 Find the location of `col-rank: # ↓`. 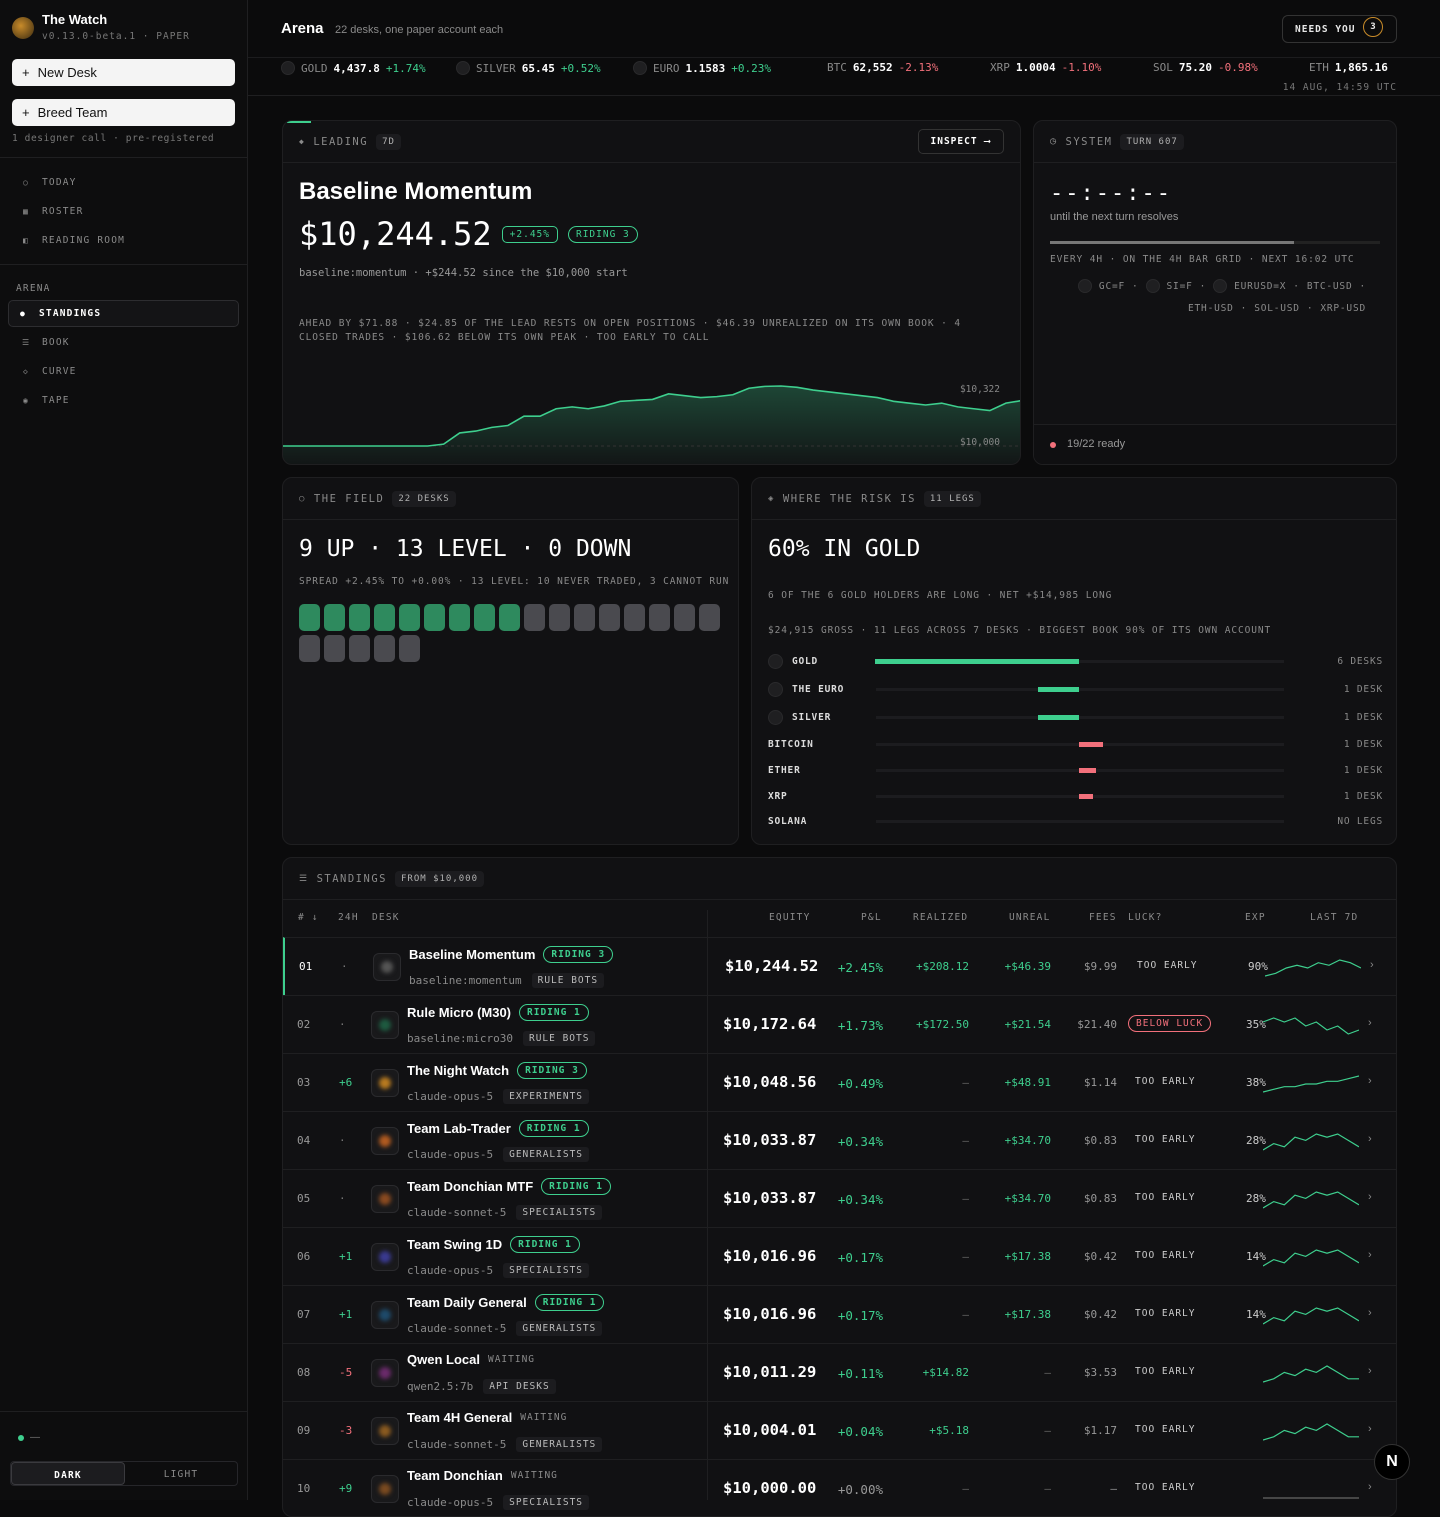

col-rank: # ↓ is located at coordinates (308, 917).